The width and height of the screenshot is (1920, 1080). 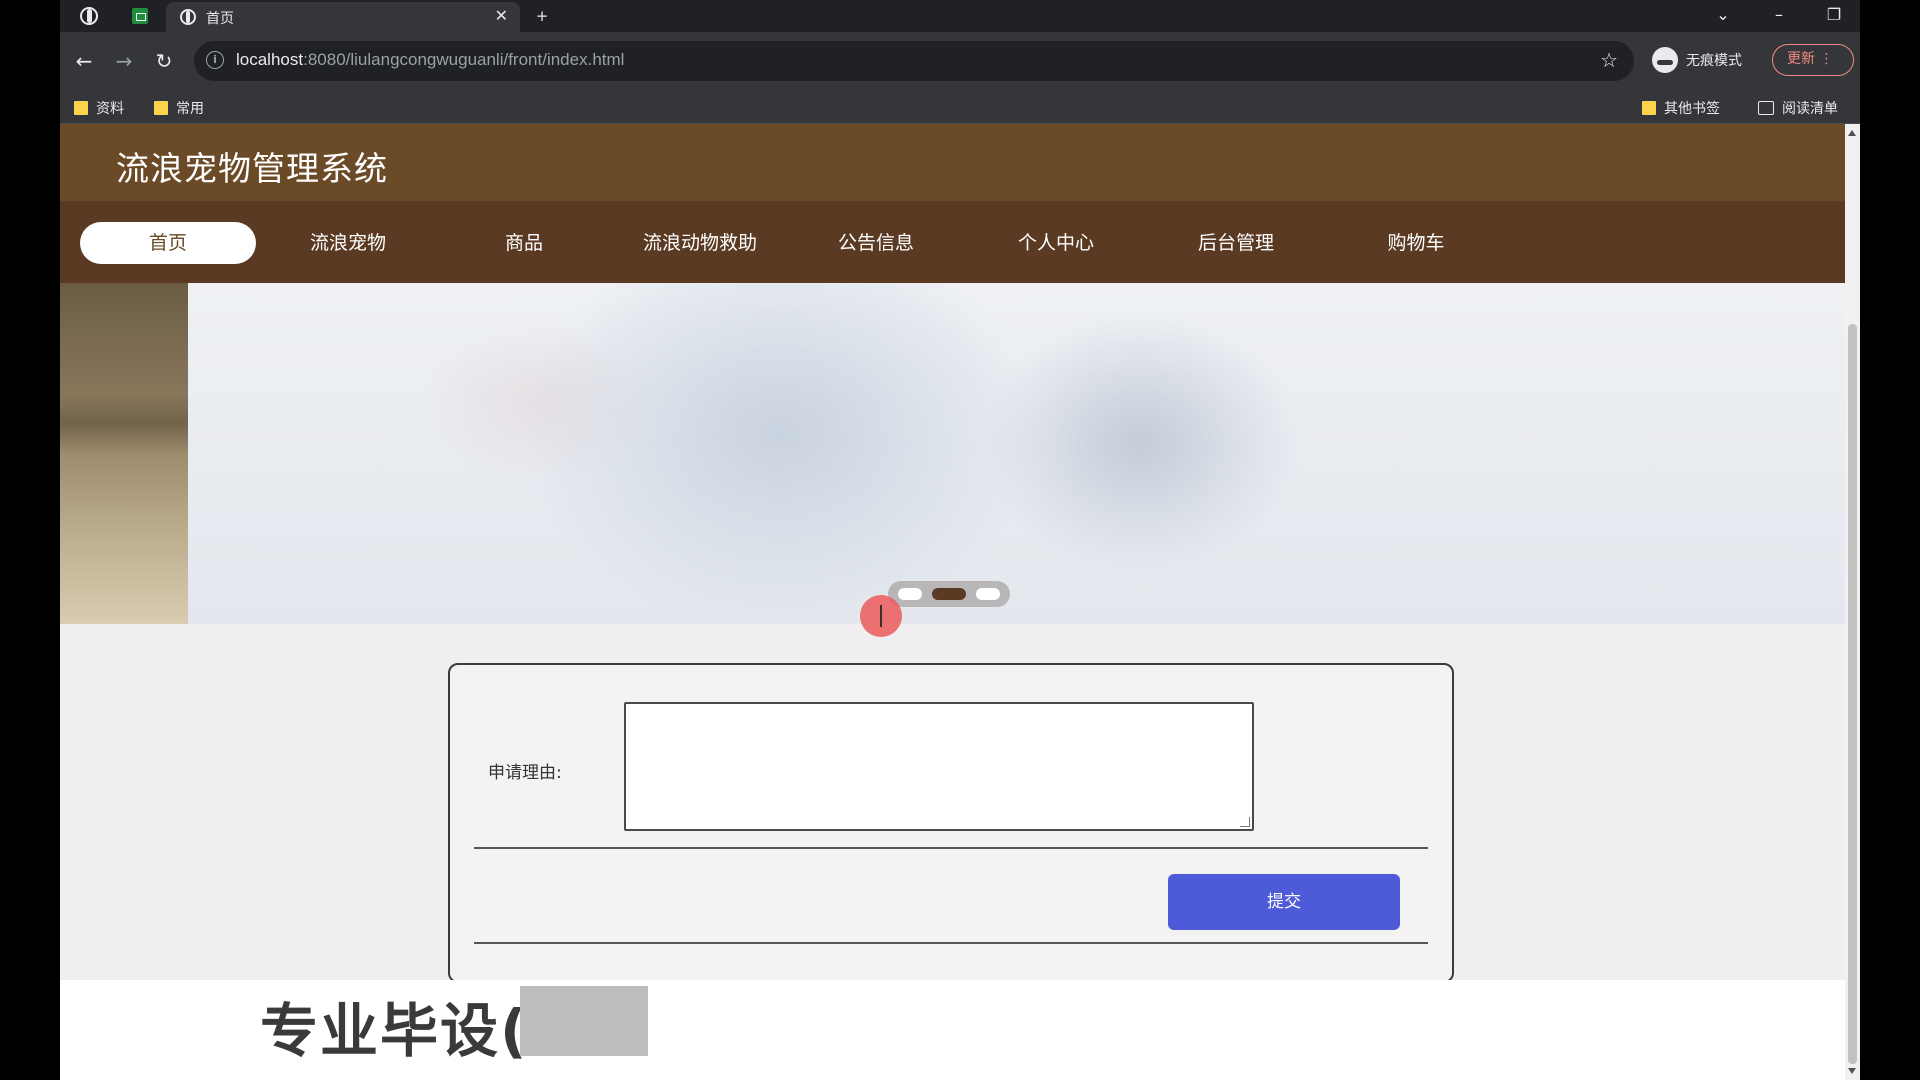 What do you see at coordinates (1723, 15) in the screenshot?
I see `tab-search-icon: ⌄` at bounding box center [1723, 15].